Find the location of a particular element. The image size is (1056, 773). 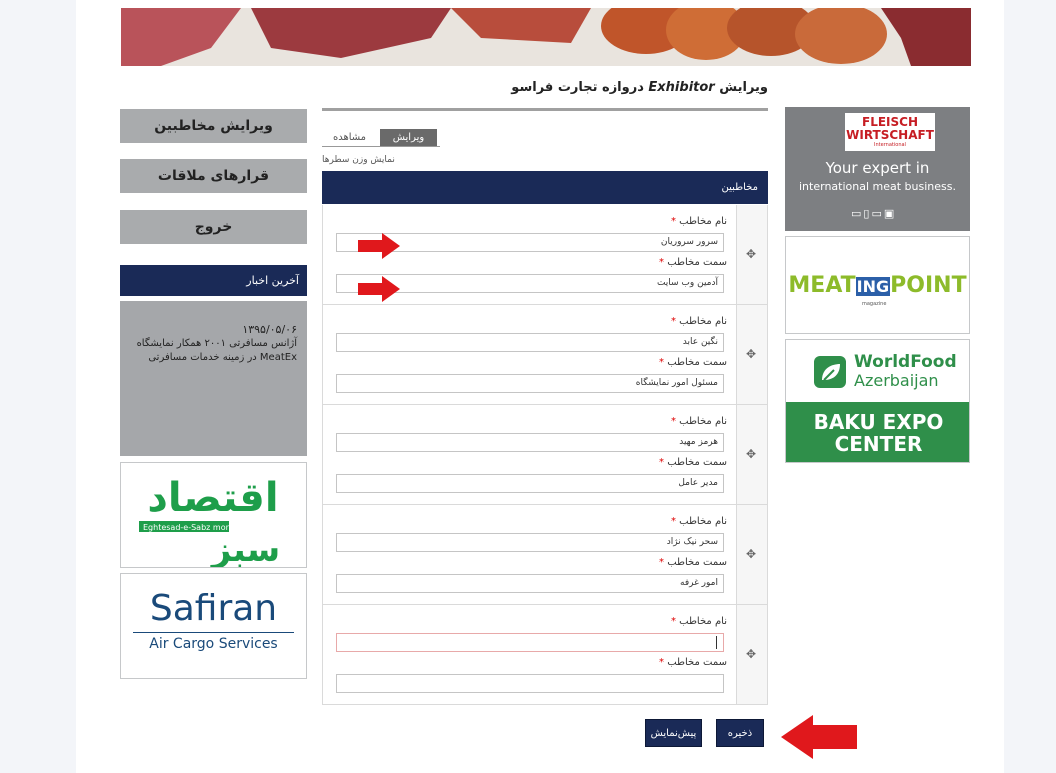

baku-expo-line2: CENTER is located at coordinates (878, 444).